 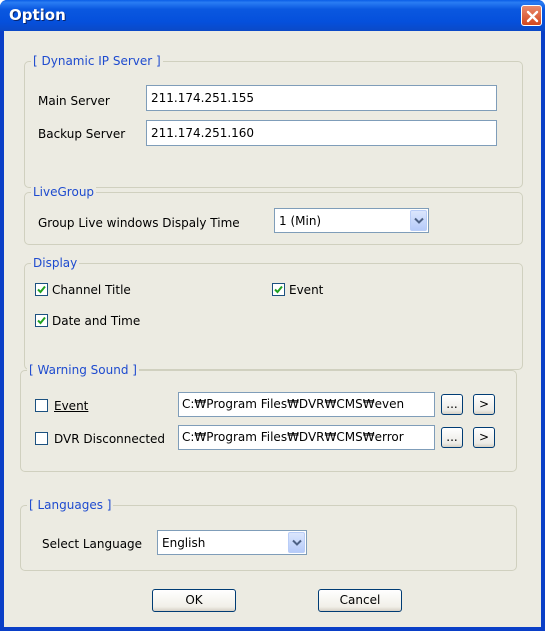 I want to click on language-value: English, so click(x=184, y=543).